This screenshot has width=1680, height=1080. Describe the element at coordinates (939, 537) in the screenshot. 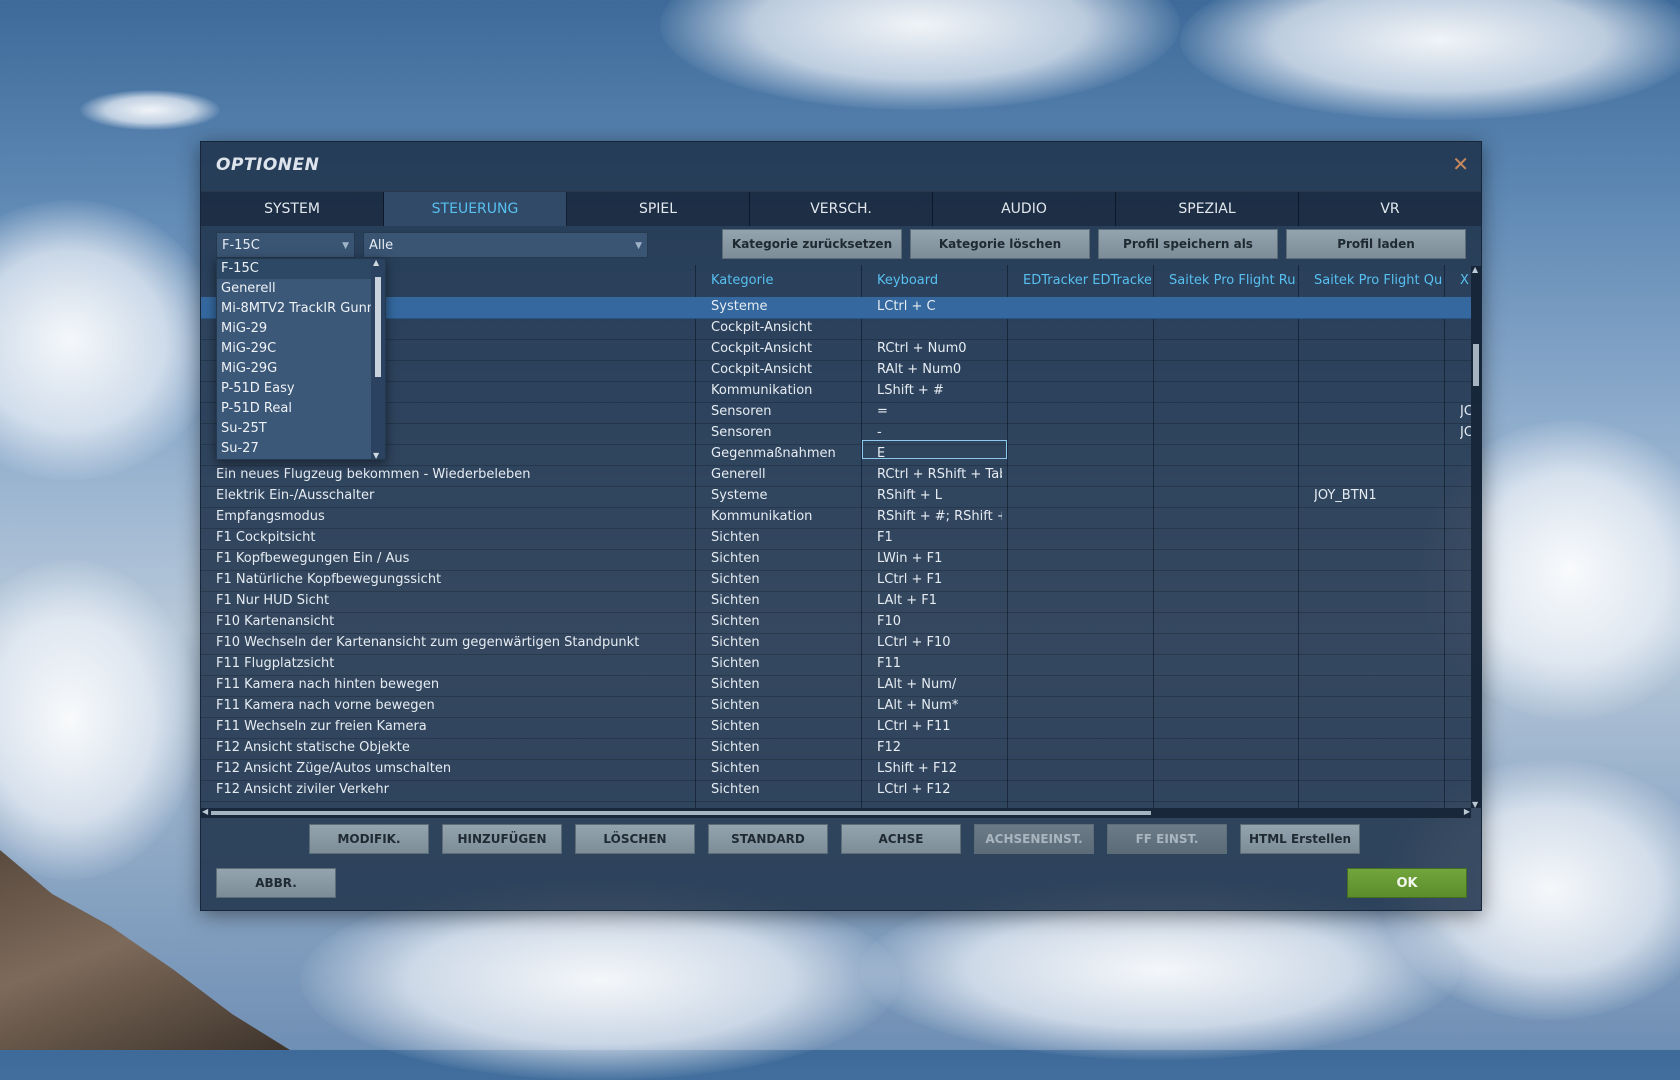

I see `cell-keyboard: F1` at that location.